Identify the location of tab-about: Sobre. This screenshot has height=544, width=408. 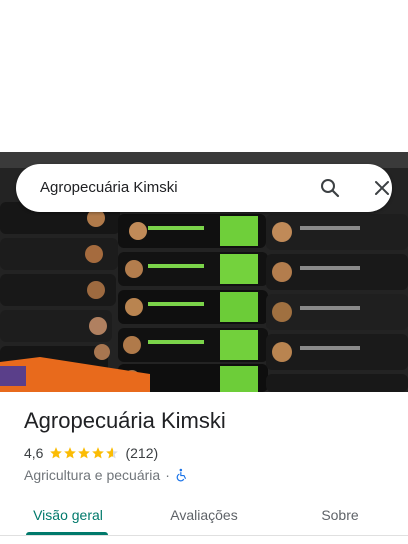
(340, 515).